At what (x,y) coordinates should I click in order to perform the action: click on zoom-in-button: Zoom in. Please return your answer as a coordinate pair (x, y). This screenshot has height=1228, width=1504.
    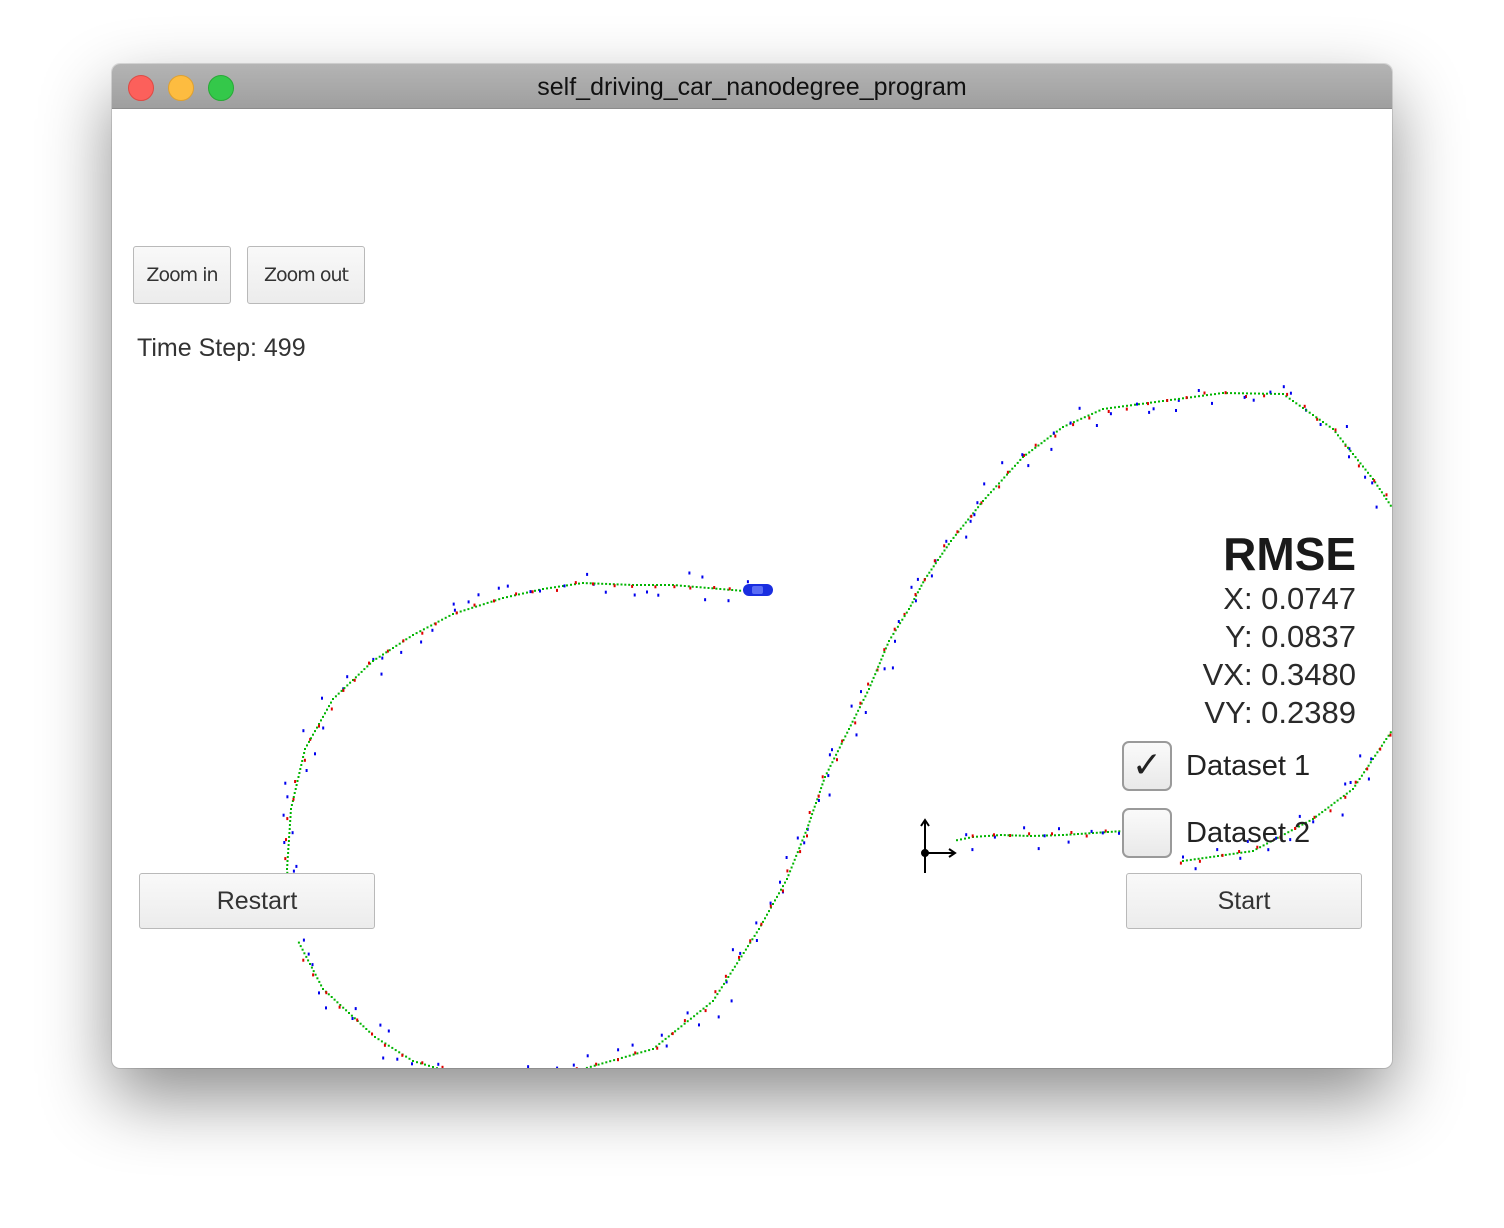
    Looking at the image, I should click on (182, 275).